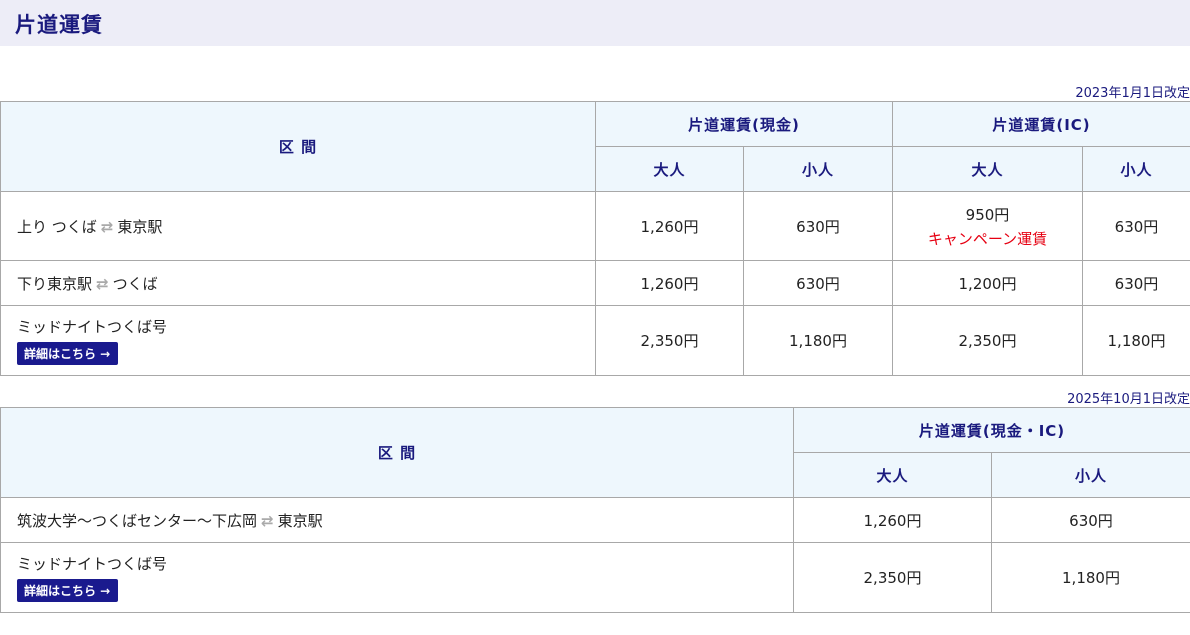 Image resolution: width=1190 pixels, height=635 pixels. Describe the element at coordinates (1090, 475) in the screenshot. I see `header-child: 小人` at that location.